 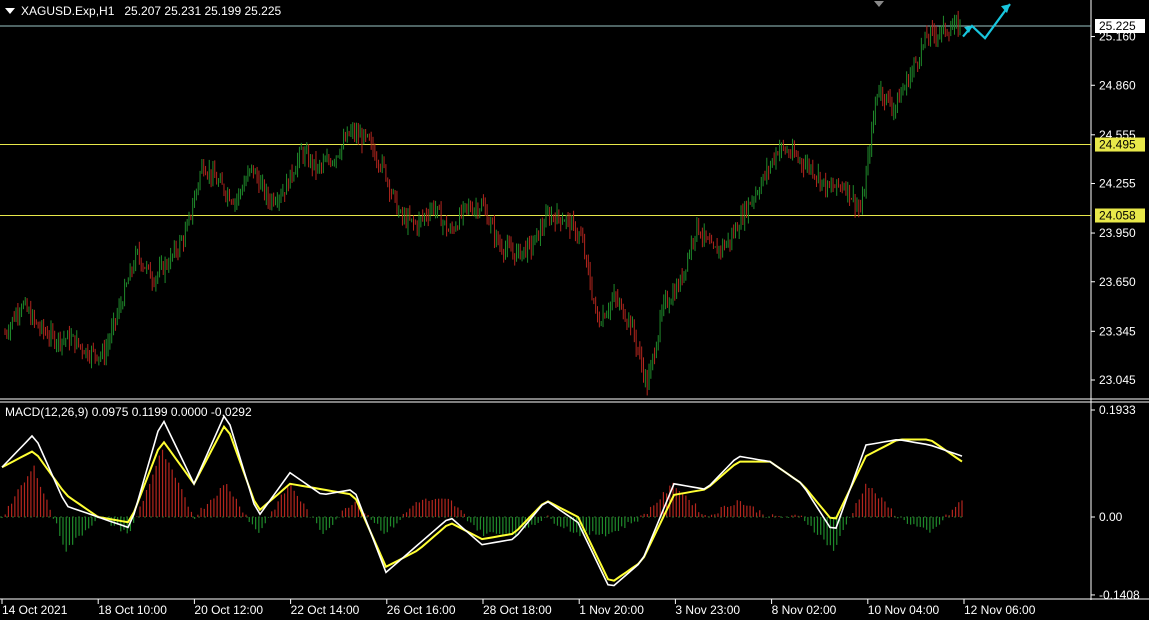 What do you see at coordinates (1117, 85) in the screenshot?
I see `price-tick-label: 24.860` at bounding box center [1117, 85].